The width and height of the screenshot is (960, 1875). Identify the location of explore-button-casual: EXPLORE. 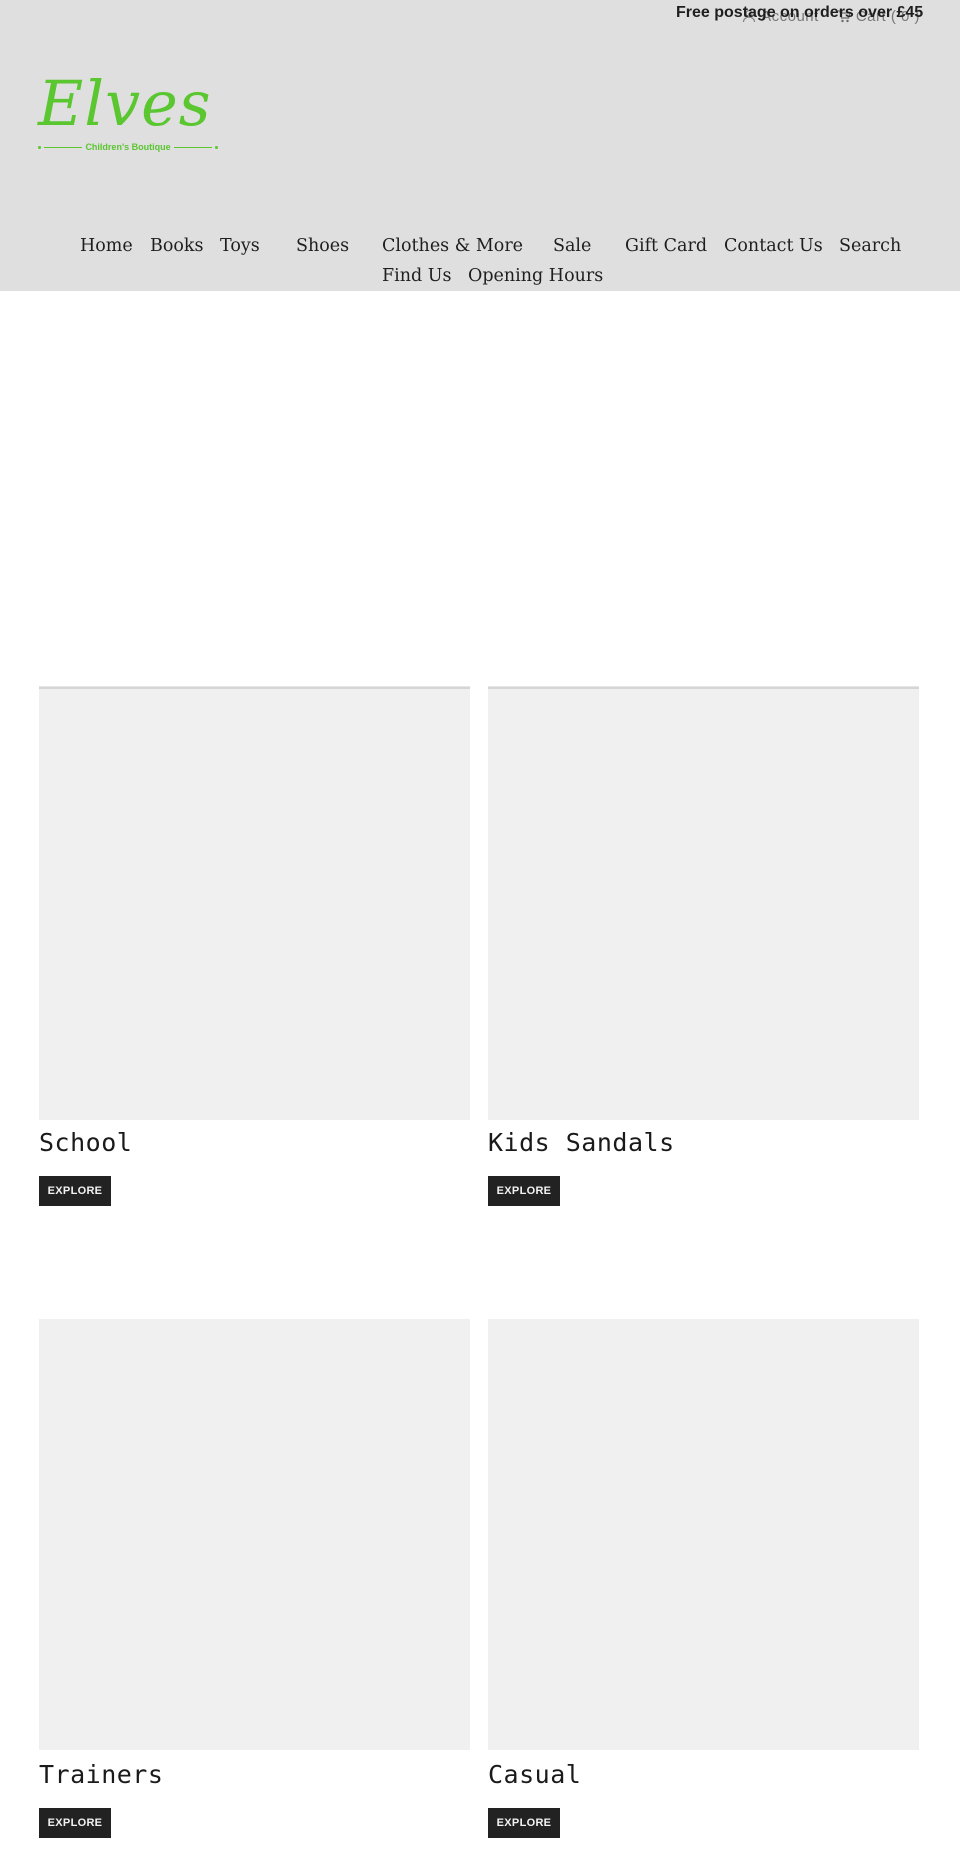
(524, 1823).